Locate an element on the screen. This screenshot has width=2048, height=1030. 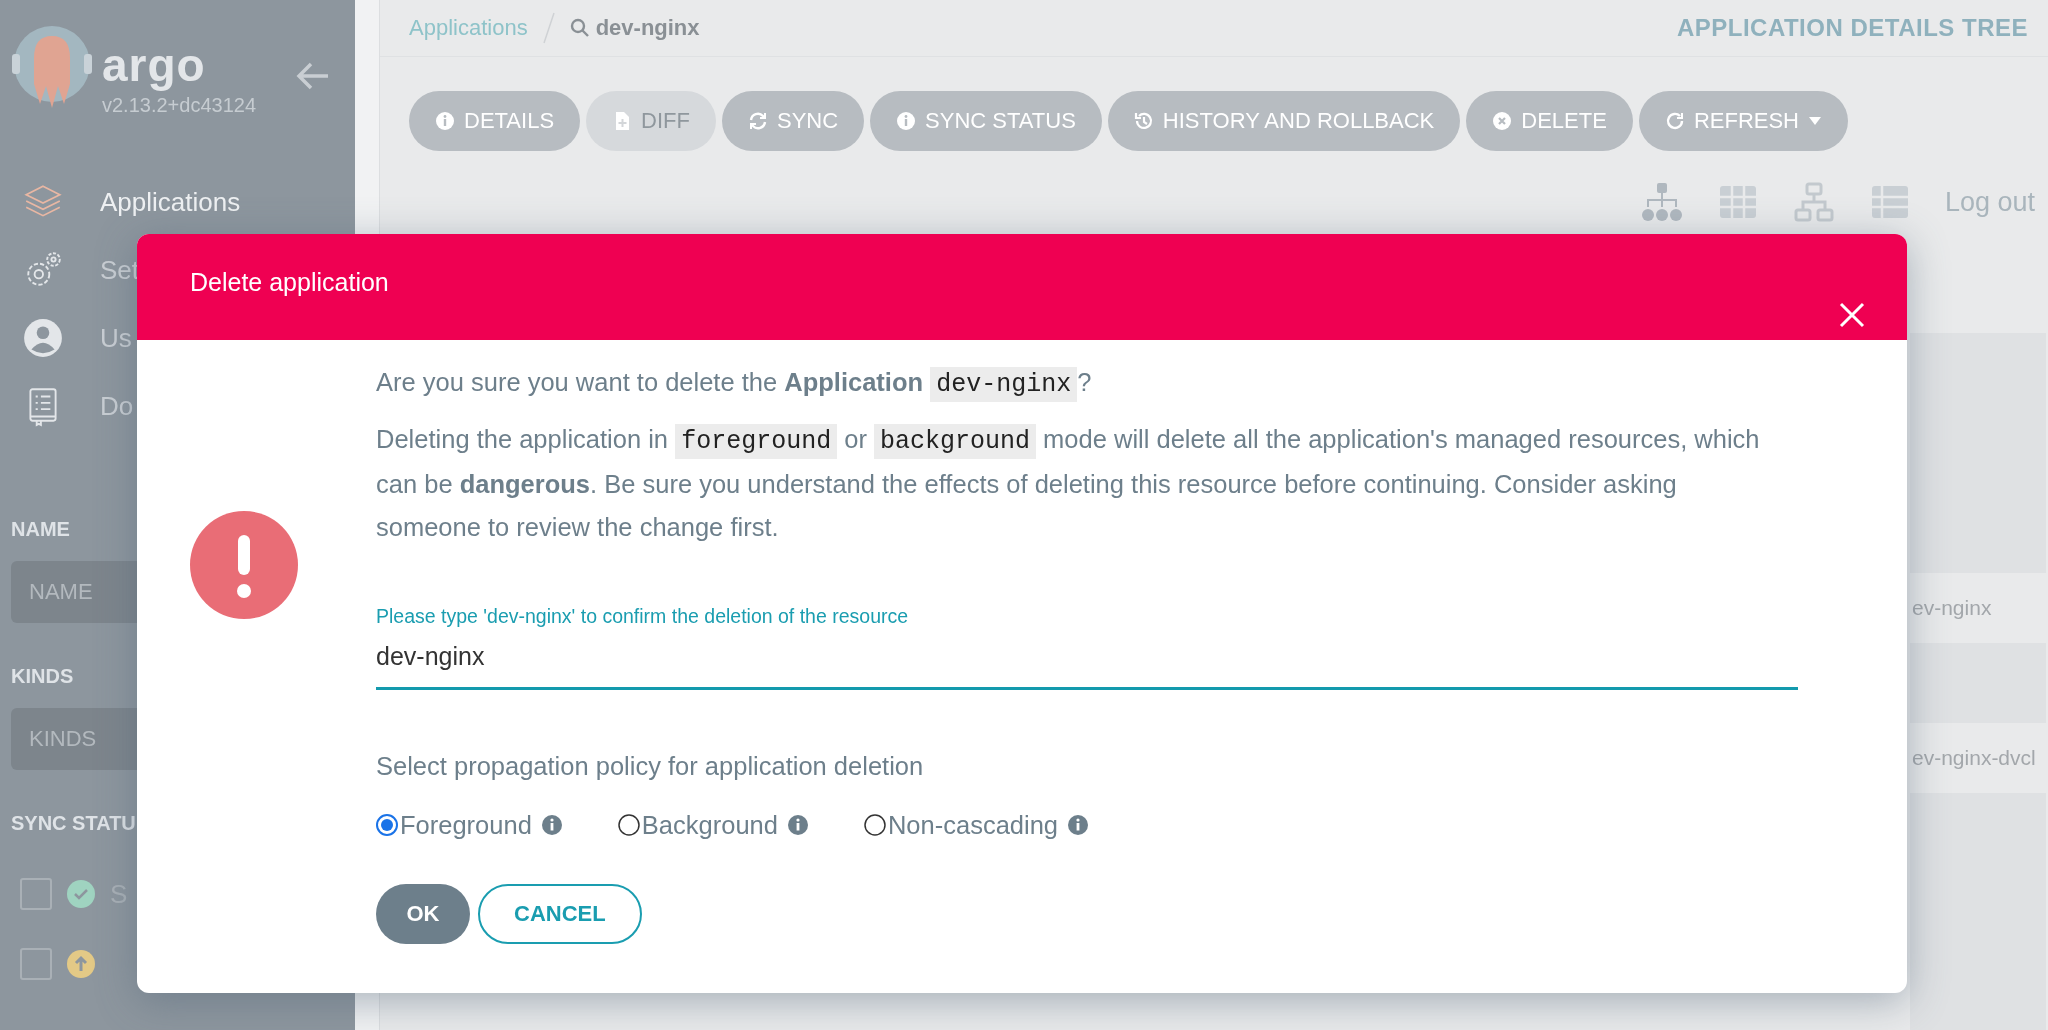
dialog-title: Delete application is located at coordinates (289, 282).